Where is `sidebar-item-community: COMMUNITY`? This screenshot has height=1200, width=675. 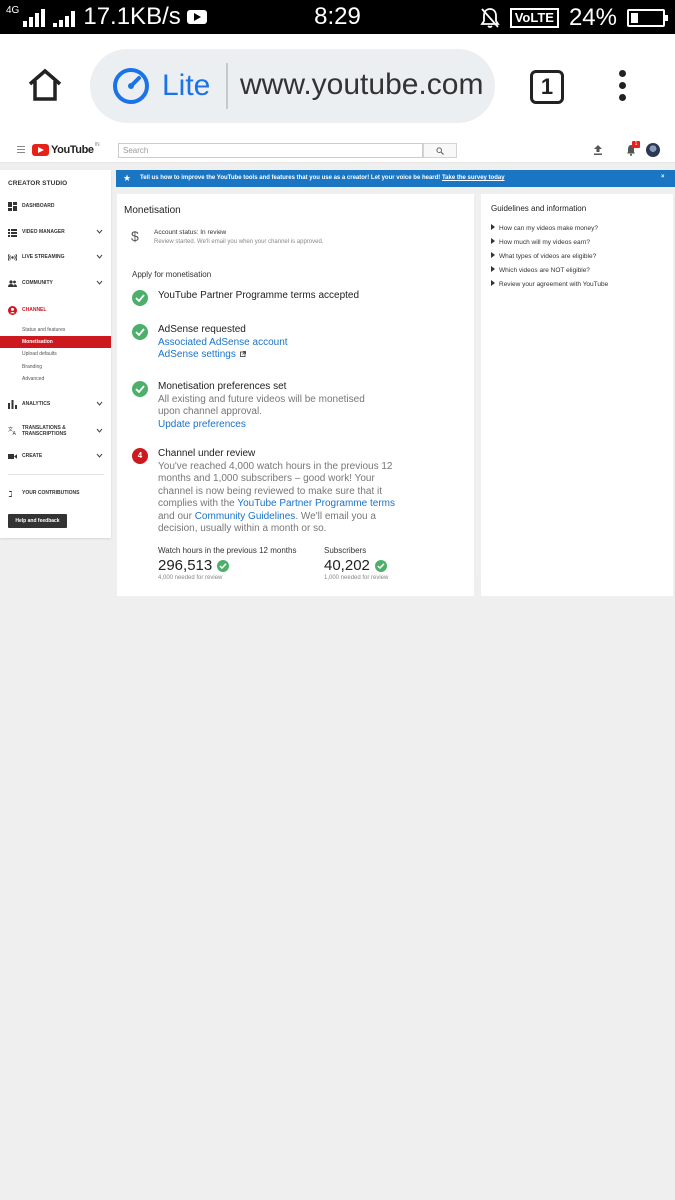 sidebar-item-community: COMMUNITY is located at coordinates (55, 283).